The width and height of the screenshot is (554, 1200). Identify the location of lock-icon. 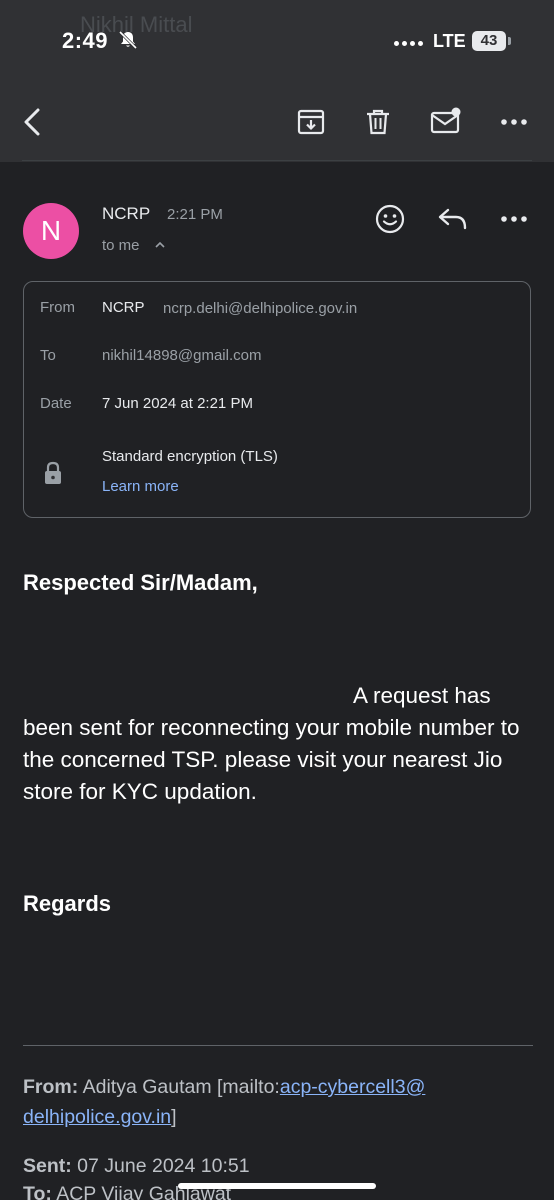
(53, 472).